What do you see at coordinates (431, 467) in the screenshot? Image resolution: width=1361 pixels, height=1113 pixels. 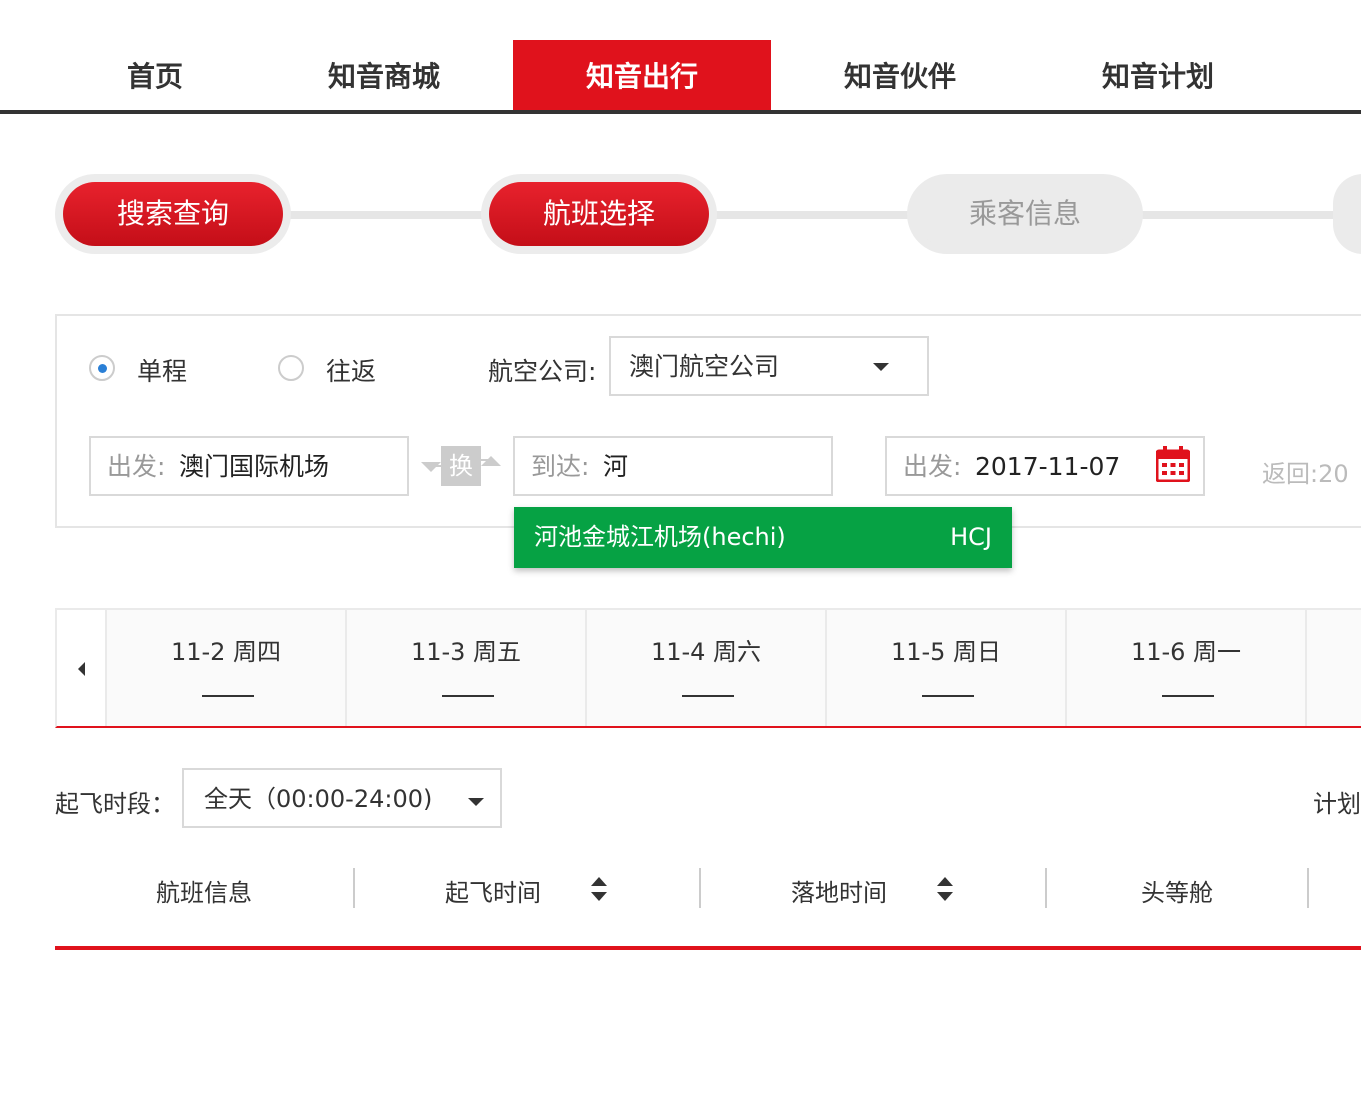 I see `swap-left-arrow-icon` at bounding box center [431, 467].